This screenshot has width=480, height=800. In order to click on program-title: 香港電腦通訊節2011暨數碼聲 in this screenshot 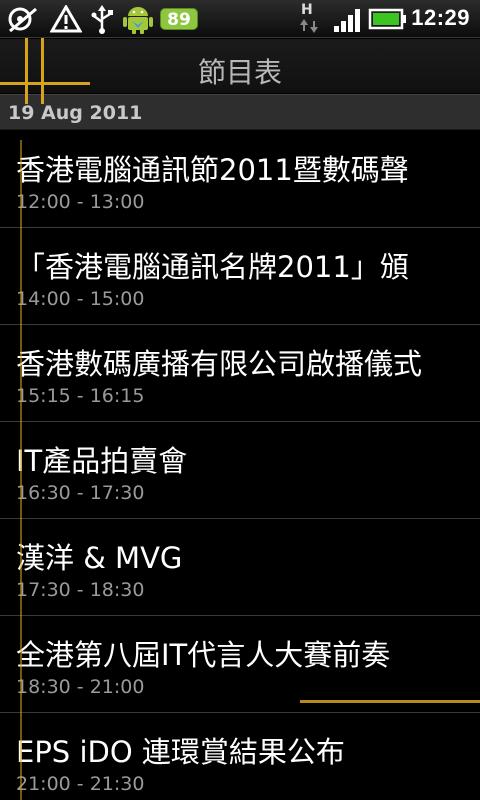, I will do `click(236, 168)`.